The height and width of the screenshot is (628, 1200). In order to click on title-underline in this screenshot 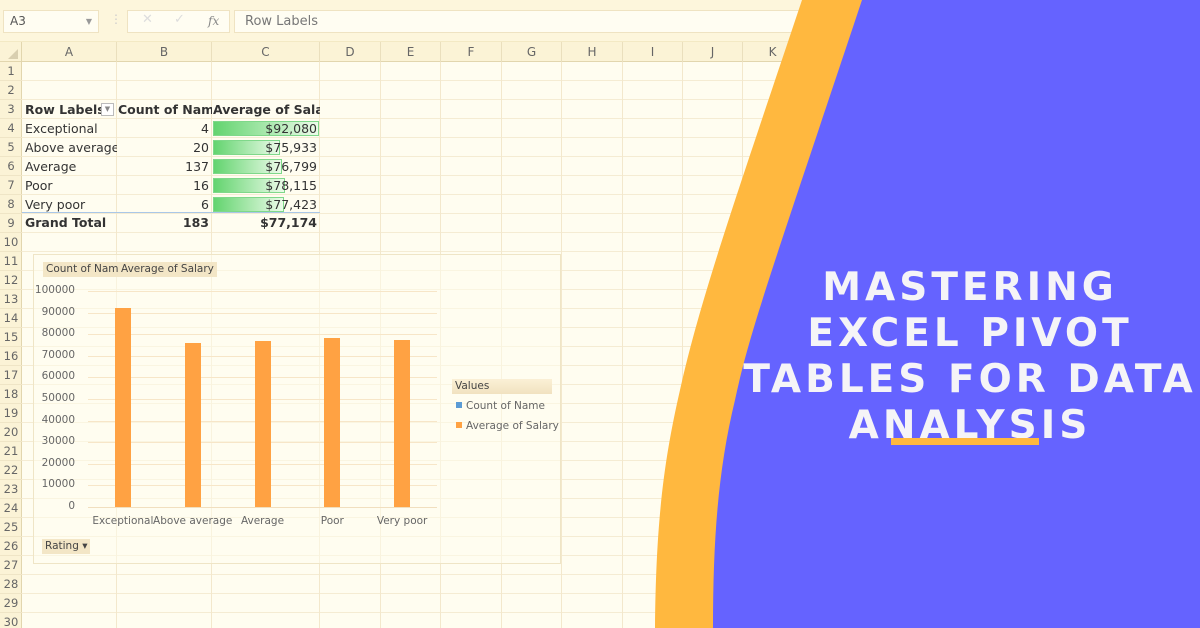, I will do `click(965, 441)`.